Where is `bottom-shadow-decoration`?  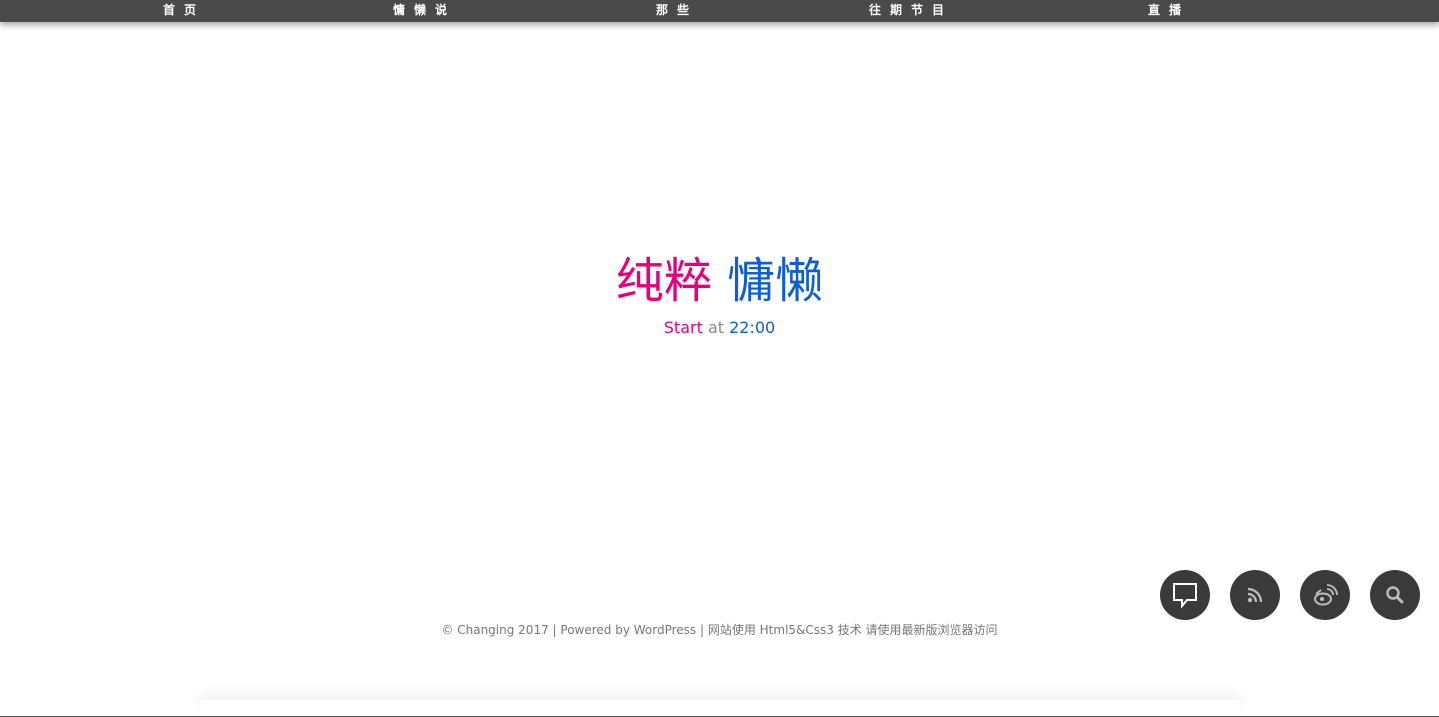
bottom-shadow-decoration is located at coordinates (720, 708).